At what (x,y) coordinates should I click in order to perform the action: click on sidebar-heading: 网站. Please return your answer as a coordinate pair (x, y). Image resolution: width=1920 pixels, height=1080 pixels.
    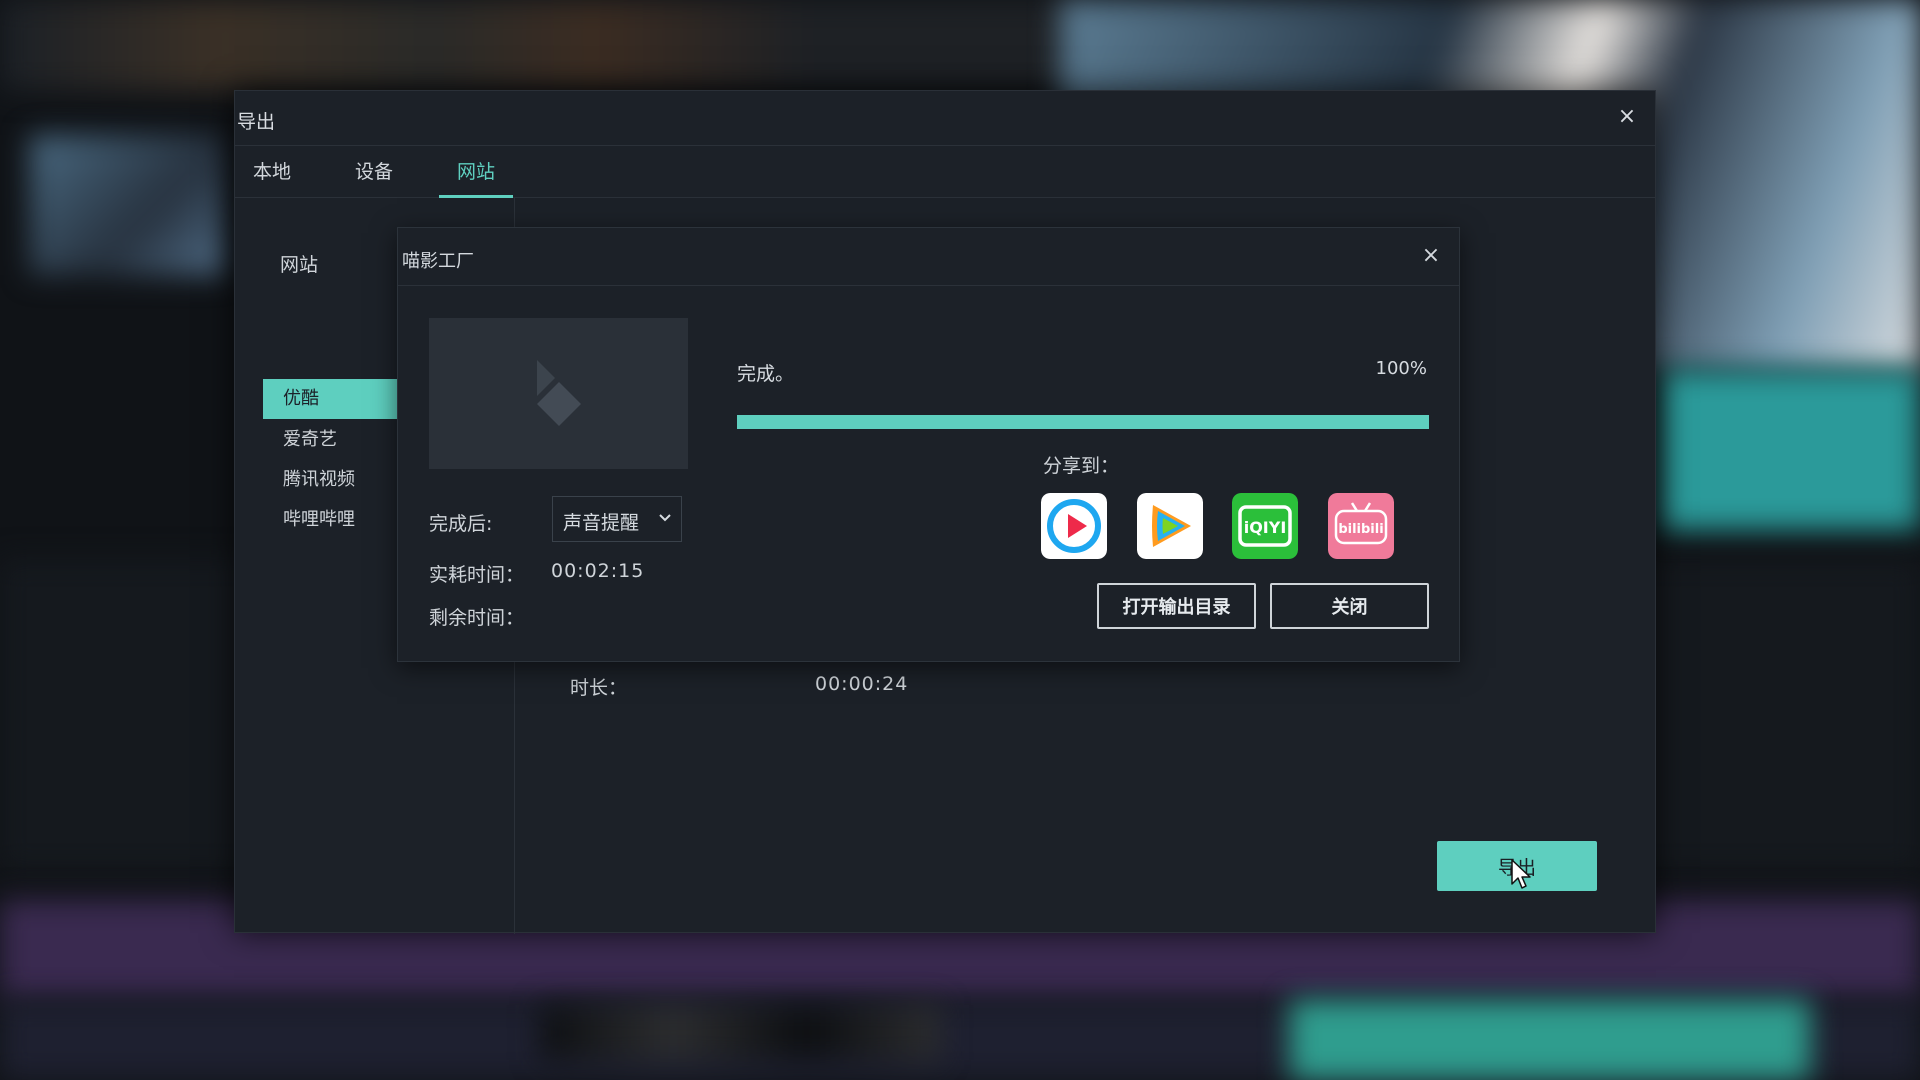
    Looking at the image, I should click on (299, 265).